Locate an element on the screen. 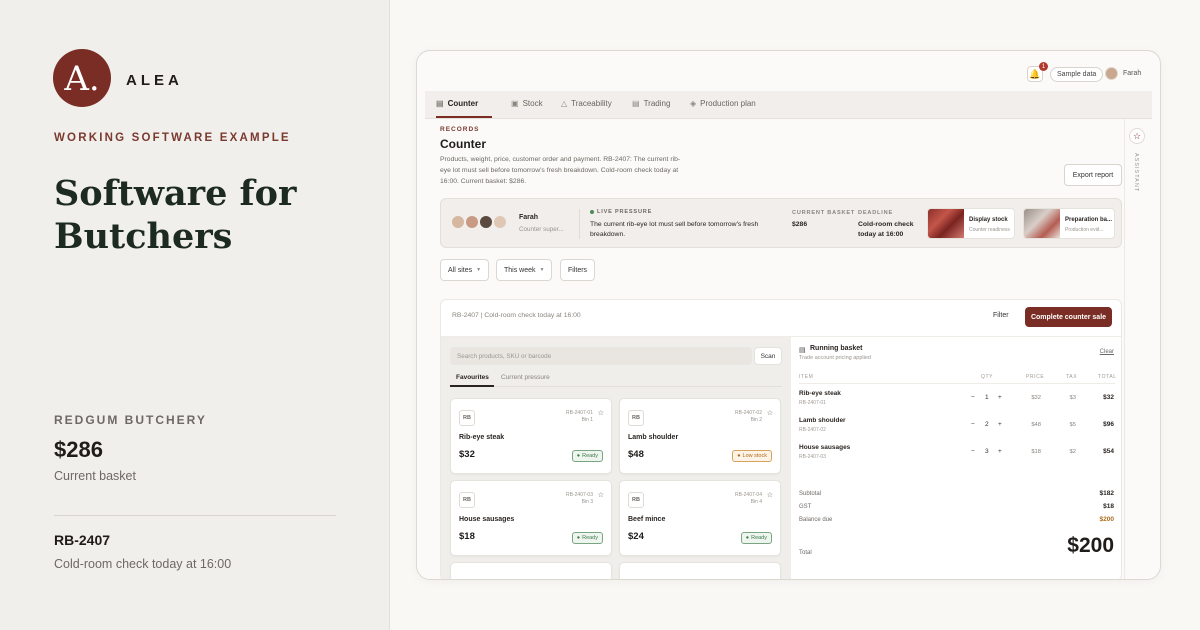 This screenshot has width=1200, height=630. export-report-button: Export report is located at coordinates (1093, 175).